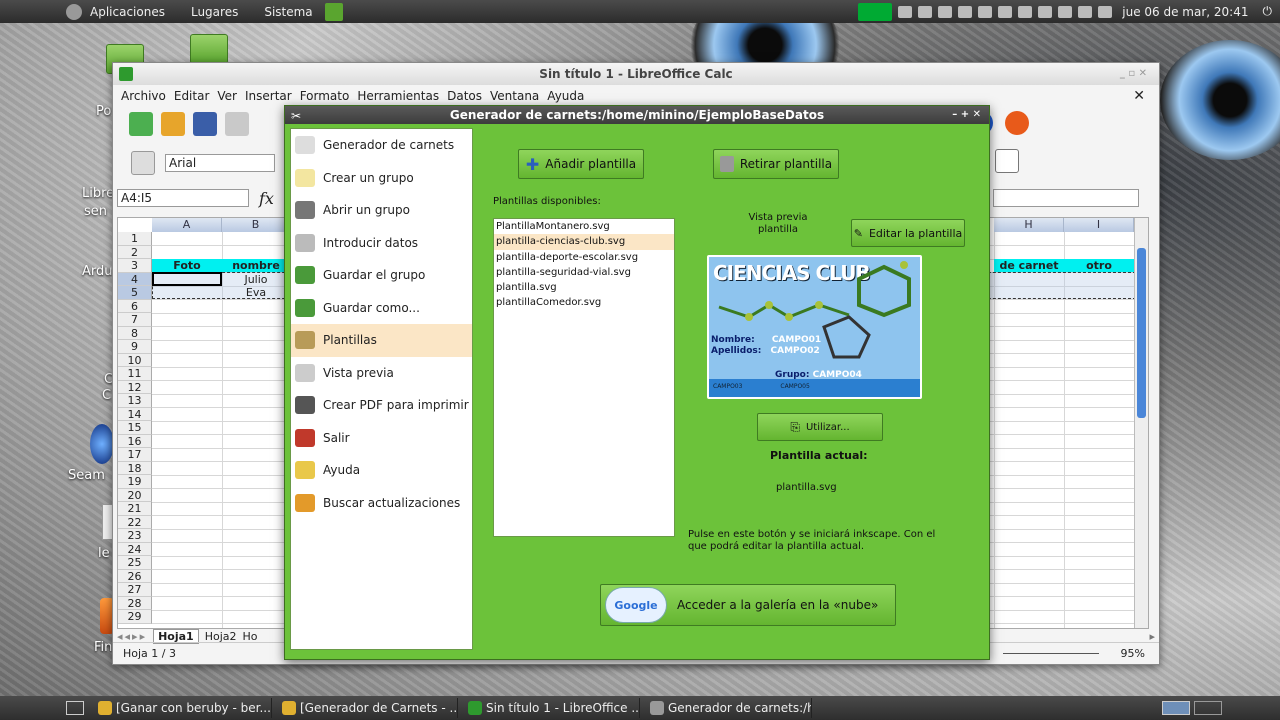 The image size is (1280, 720). I want to click on row-header: 19, so click(135, 482).